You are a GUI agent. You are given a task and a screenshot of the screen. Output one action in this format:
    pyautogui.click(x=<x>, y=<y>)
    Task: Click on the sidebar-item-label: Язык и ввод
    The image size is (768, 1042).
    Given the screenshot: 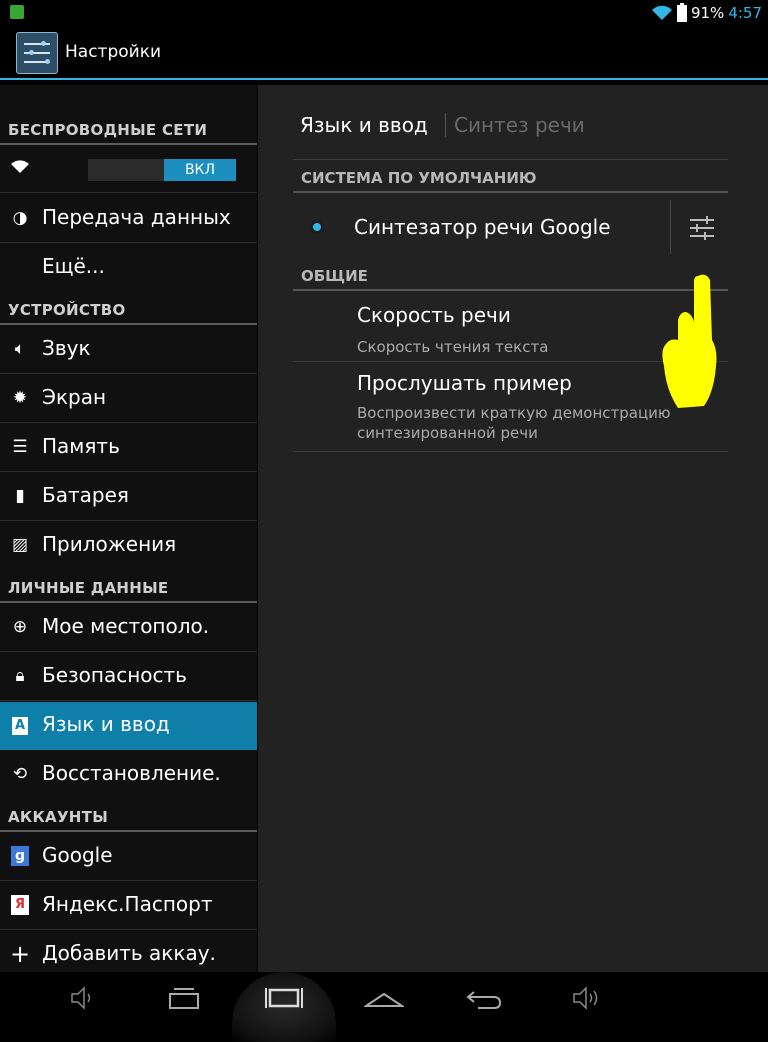 What is the action you would take?
    pyautogui.click(x=106, y=724)
    